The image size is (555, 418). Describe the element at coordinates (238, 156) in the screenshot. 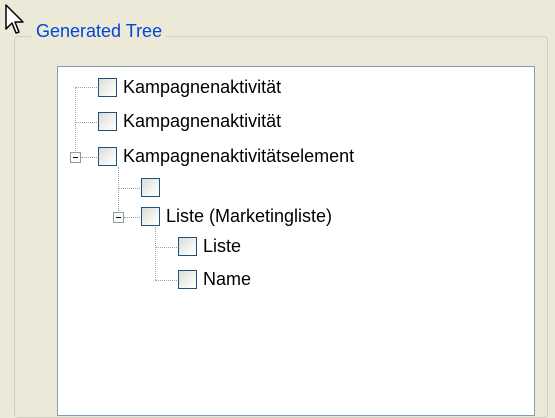

I see `tree-node-label: Kampagnenaktivitätselement` at that location.